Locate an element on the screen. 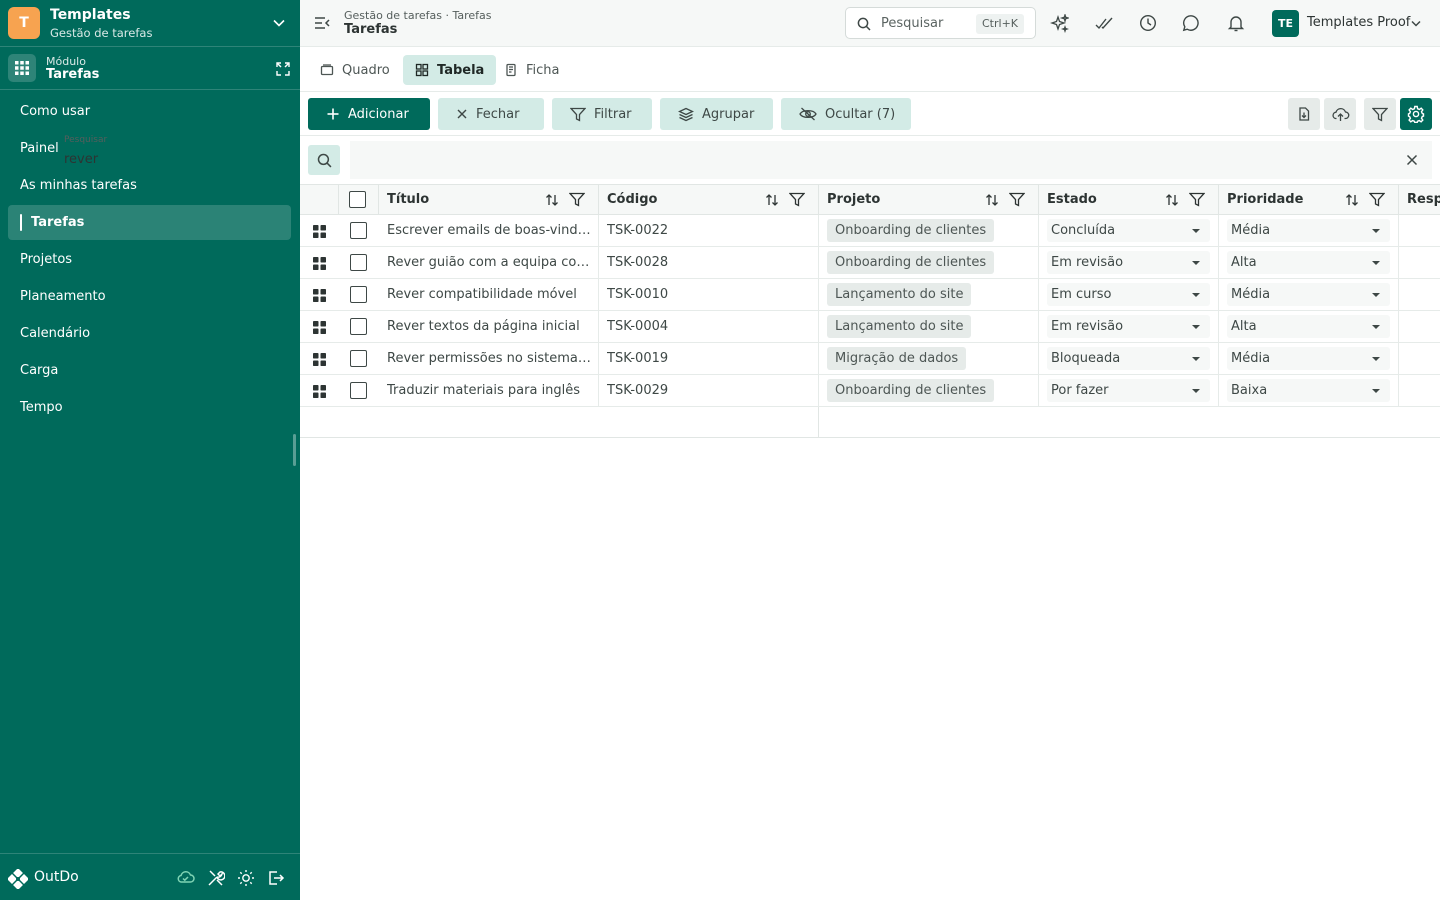 The height and width of the screenshot is (900, 1440). cell-titulo: Rever textos da página inicial is located at coordinates (489, 326).